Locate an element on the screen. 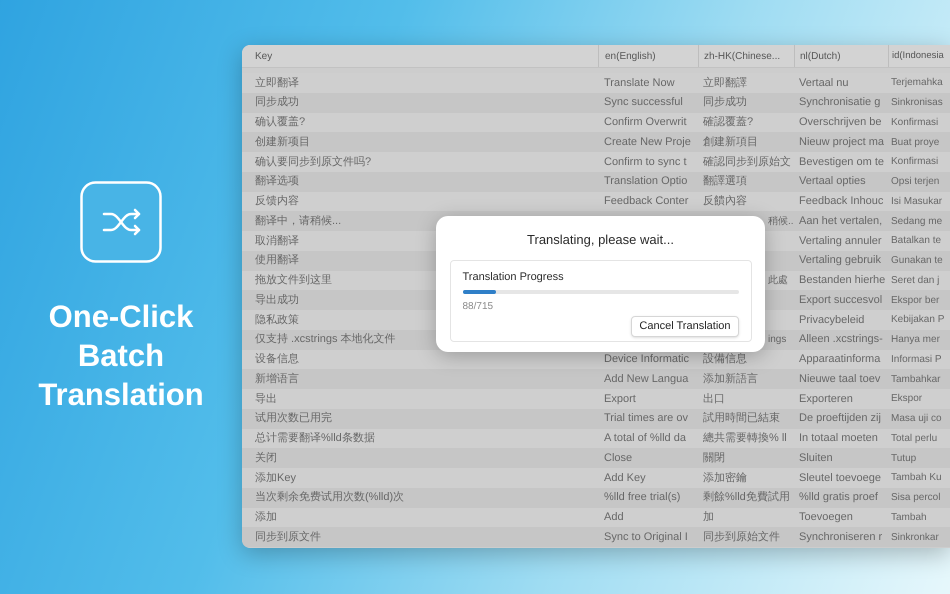  column-header: nl(Dutch) is located at coordinates (820, 56).